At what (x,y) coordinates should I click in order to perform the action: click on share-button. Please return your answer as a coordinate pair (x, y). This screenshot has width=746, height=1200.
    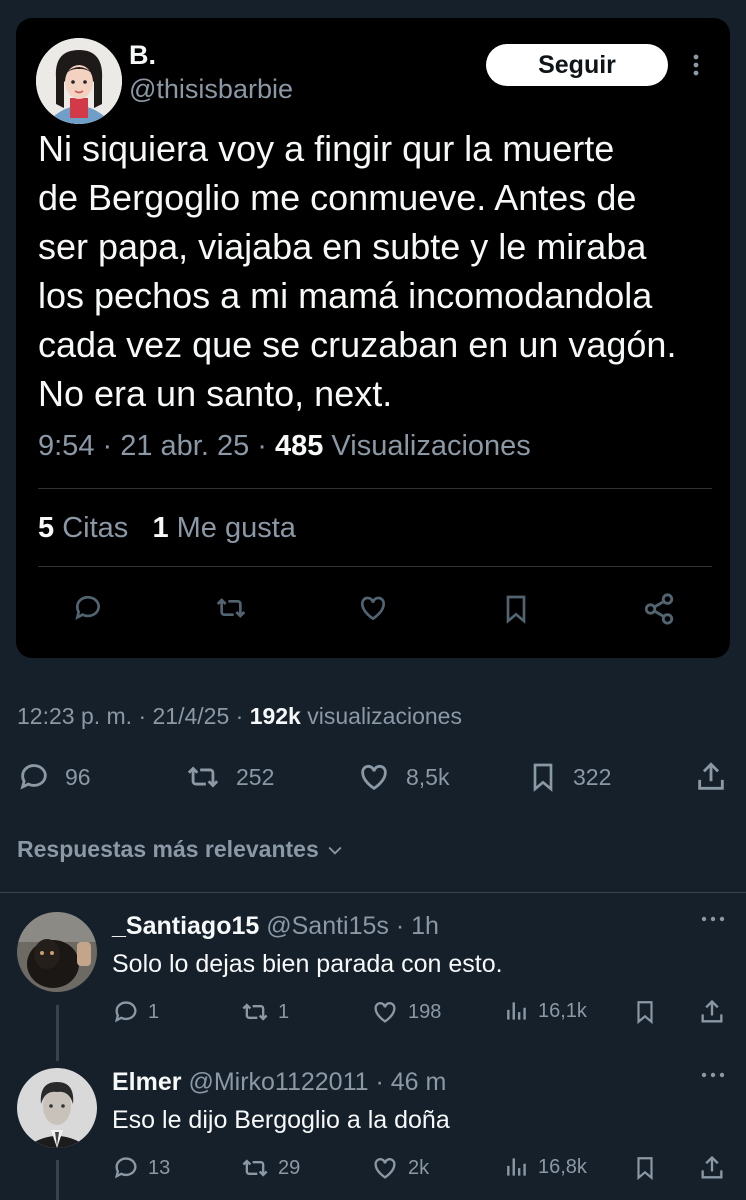
    Looking at the image, I should click on (711, 777).